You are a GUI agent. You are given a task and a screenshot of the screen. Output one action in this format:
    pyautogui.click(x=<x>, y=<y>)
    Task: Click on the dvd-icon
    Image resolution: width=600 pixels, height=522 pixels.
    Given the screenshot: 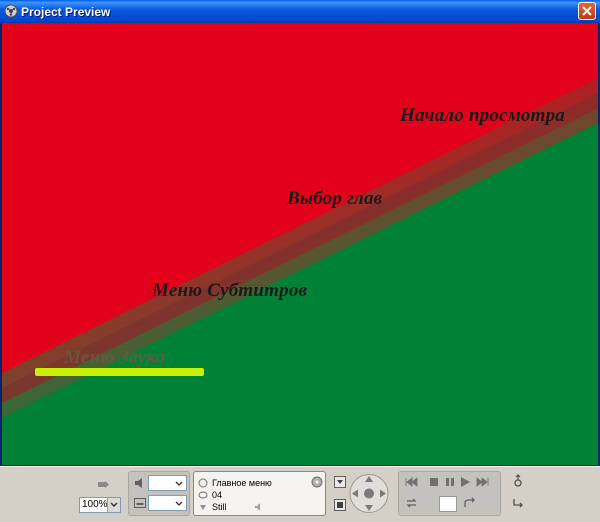 What is the action you would take?
    pyautogui.click(x=317, y=482)
    